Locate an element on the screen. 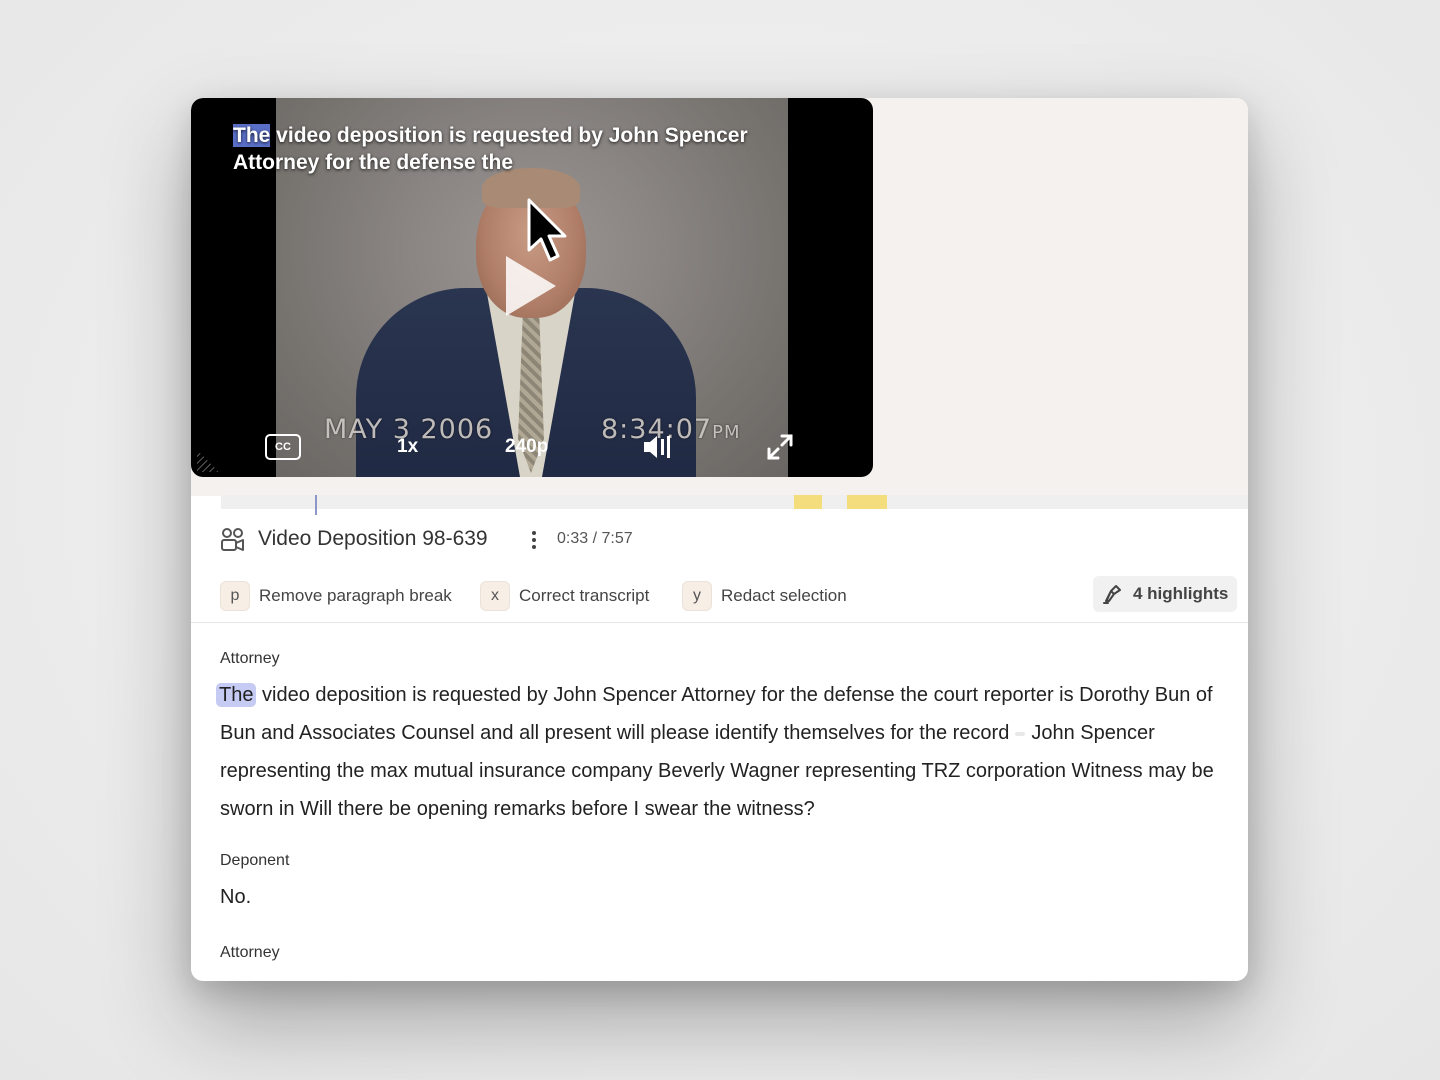 This screenshot has width=1440, height=1080. timecode: 0:33 / 7:57 is located at coordinates (595, 538).